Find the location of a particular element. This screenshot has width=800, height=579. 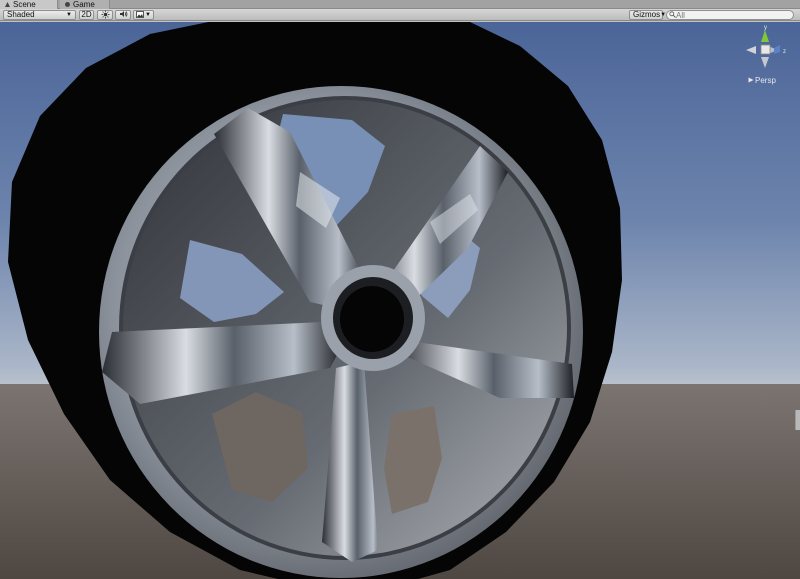

gizmos-label: Gizmos is located at coordinates (647, 14).